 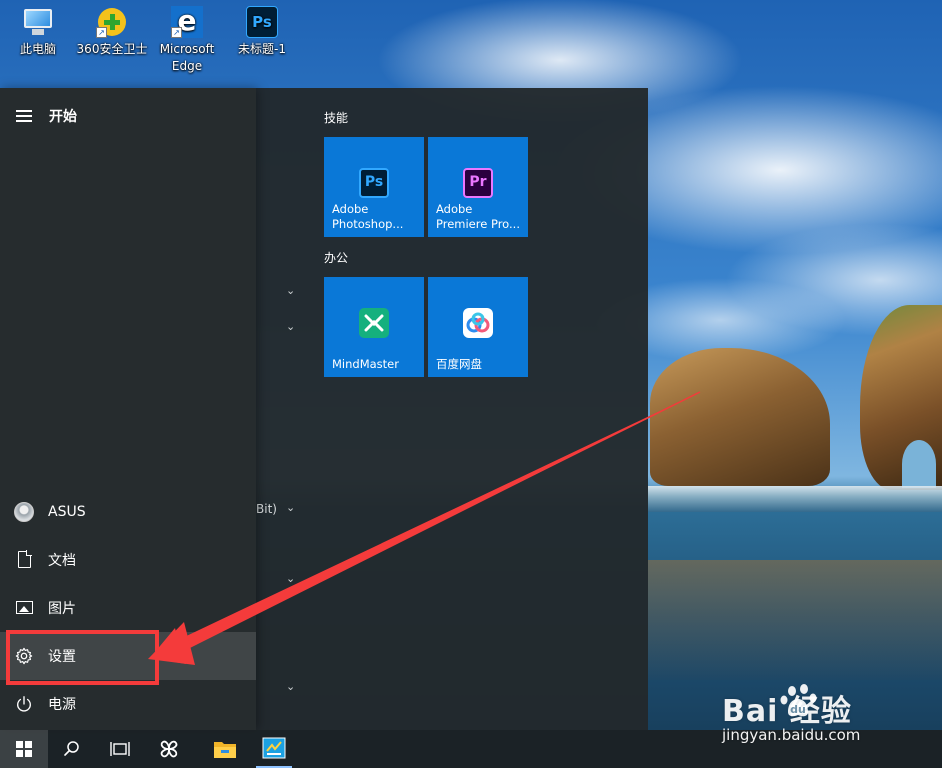 I want to click on start-button, so click(x=24, y=749).